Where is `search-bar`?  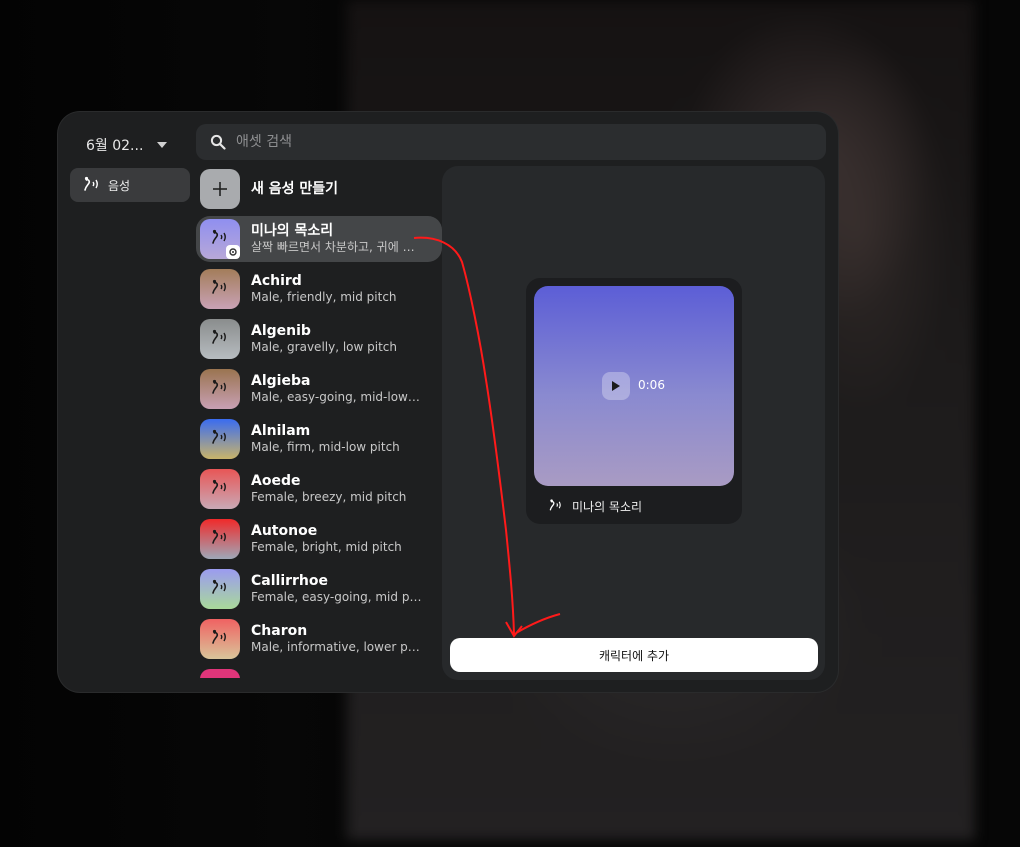
search-bar is located at coordinates (511, 142).